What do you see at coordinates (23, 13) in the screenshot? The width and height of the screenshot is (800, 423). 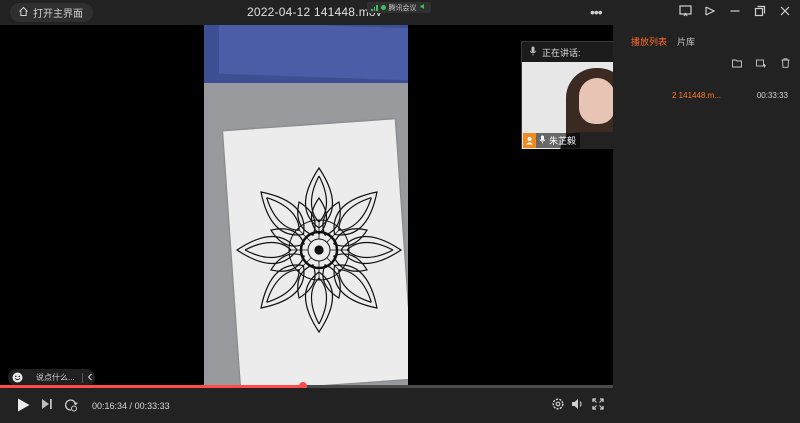 I see `home-icon` at bounding box center [23, 13].